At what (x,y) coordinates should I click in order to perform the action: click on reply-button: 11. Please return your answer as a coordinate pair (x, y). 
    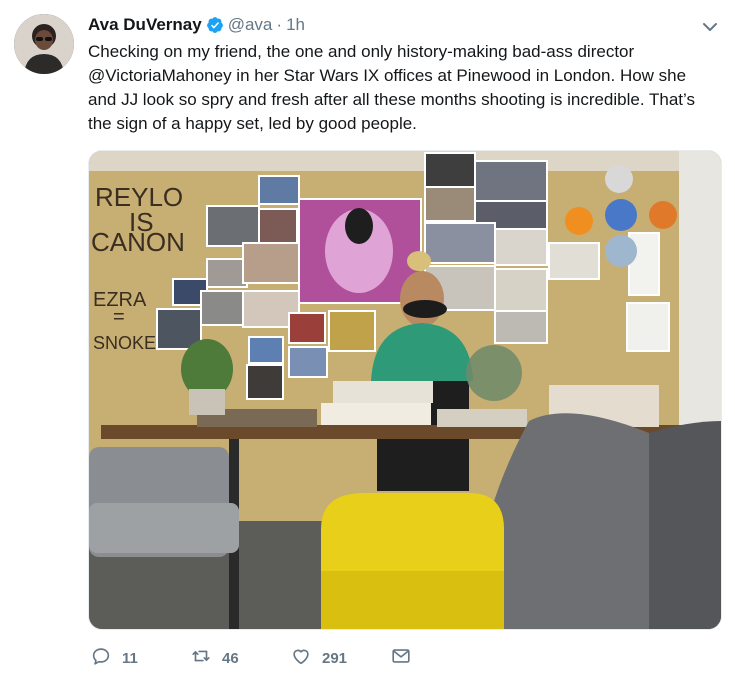
    Looking at the image, I should click on (140, 658).